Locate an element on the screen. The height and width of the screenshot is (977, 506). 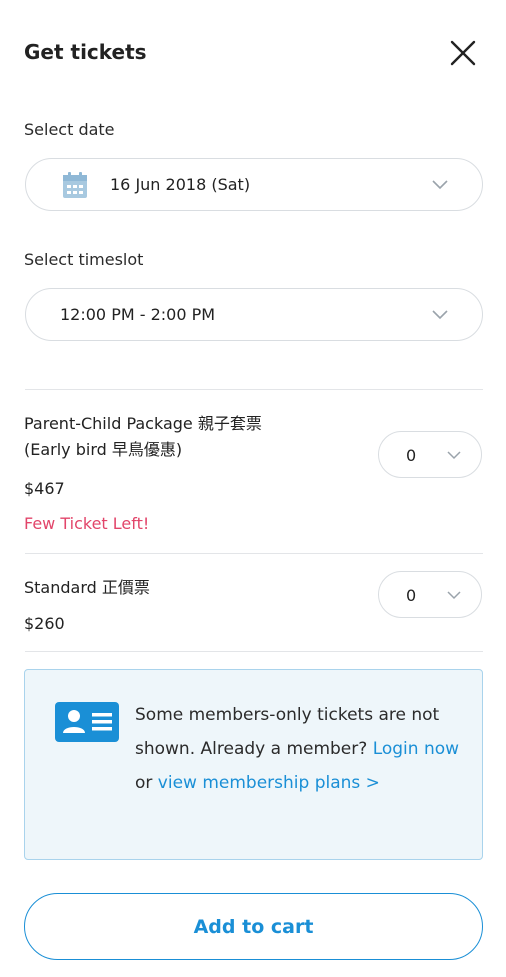
close-button is located at coordinates (463, 53).